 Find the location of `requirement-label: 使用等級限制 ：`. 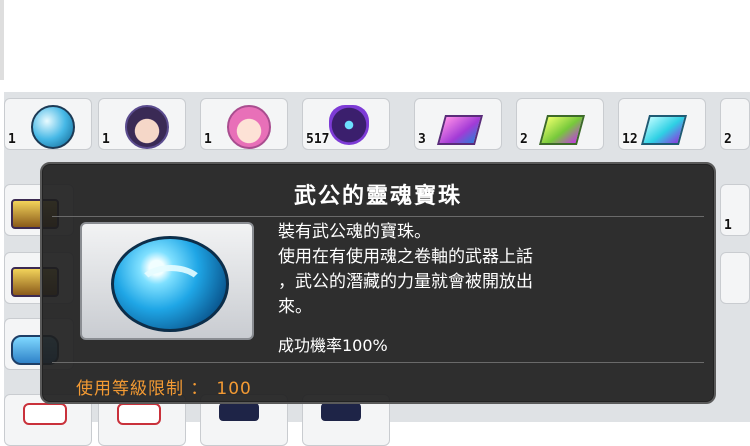

requirement-label: 使用等級限制 ： is located at coordinates (142, 389).